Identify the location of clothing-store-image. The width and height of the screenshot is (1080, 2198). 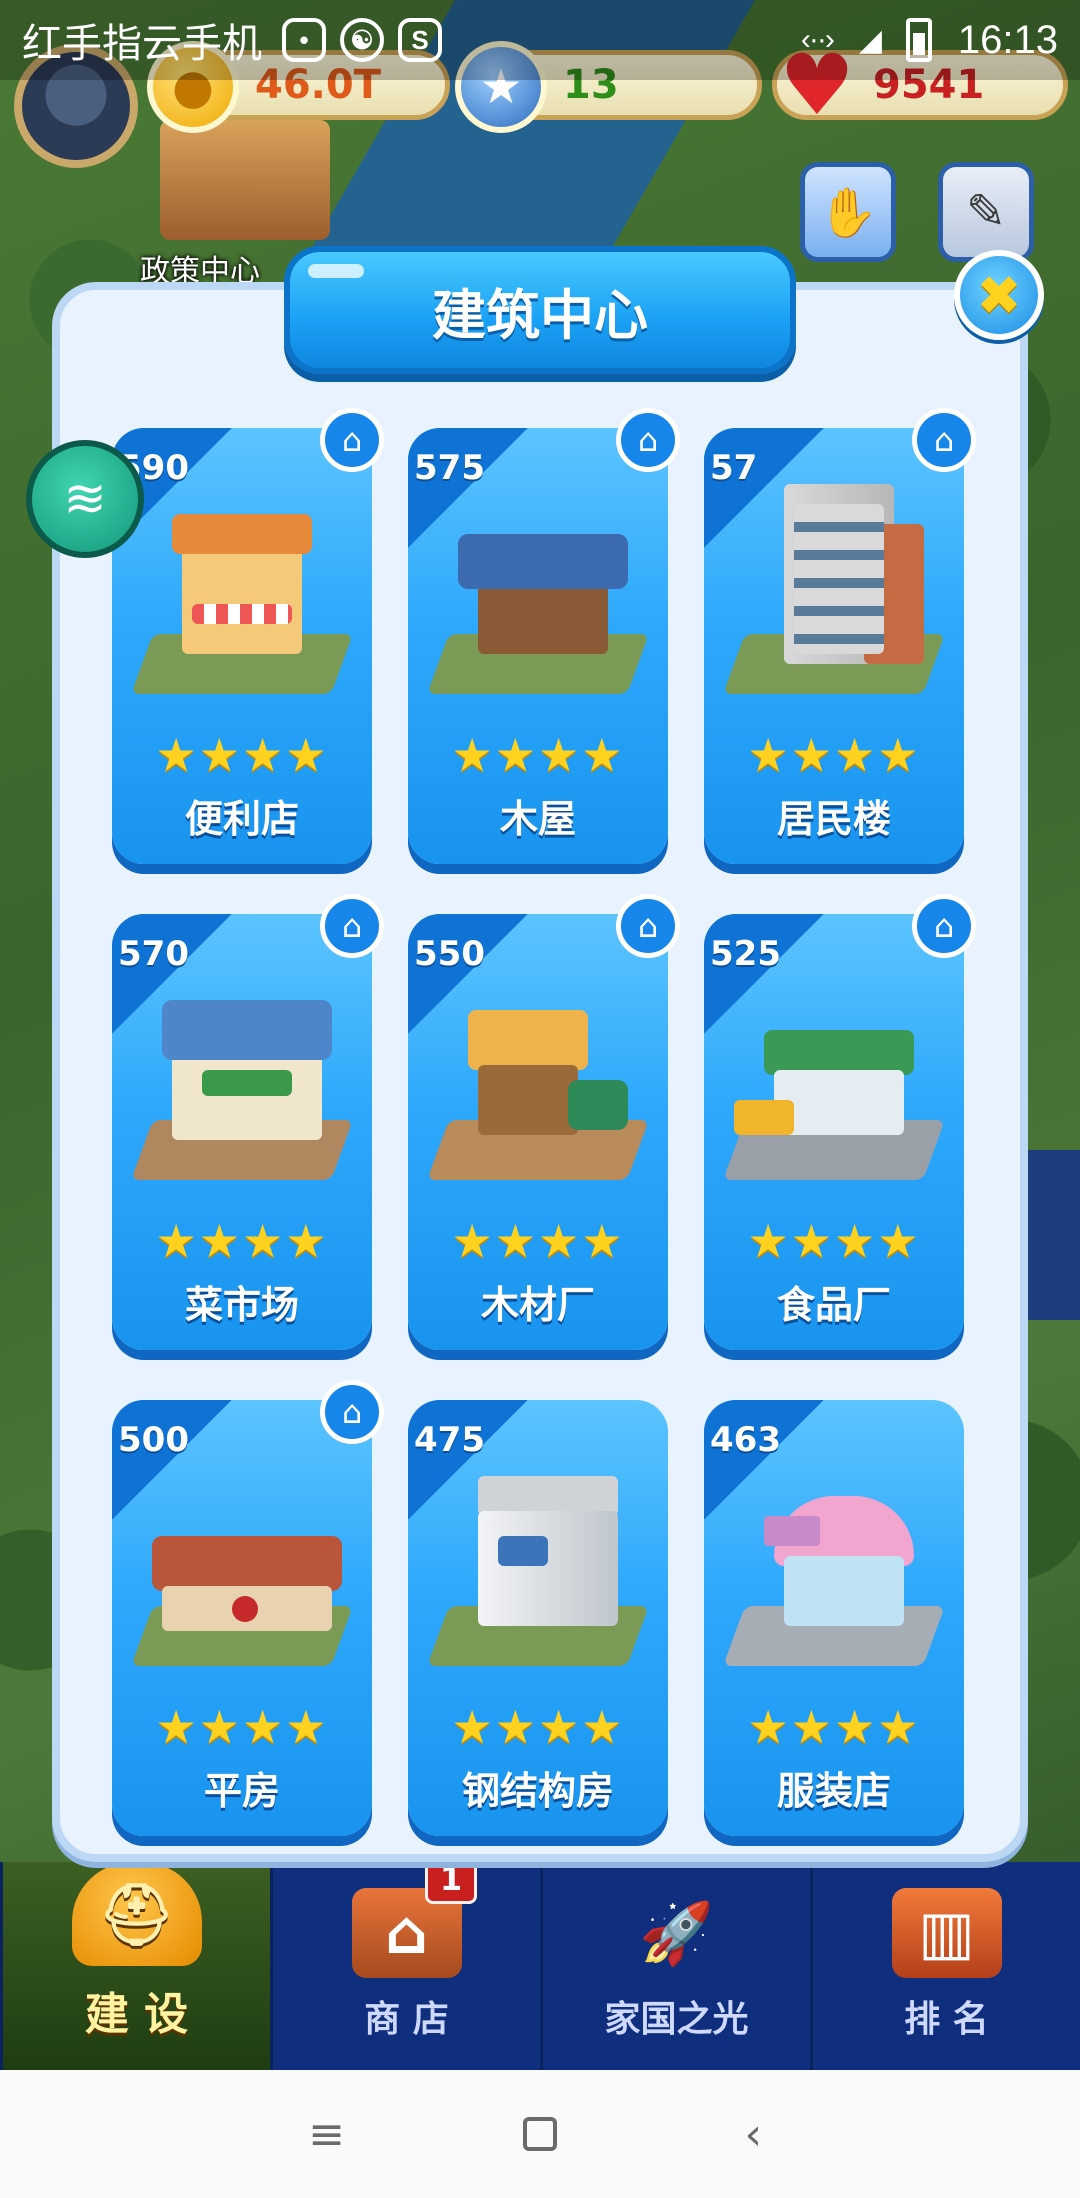
(834, 1561).